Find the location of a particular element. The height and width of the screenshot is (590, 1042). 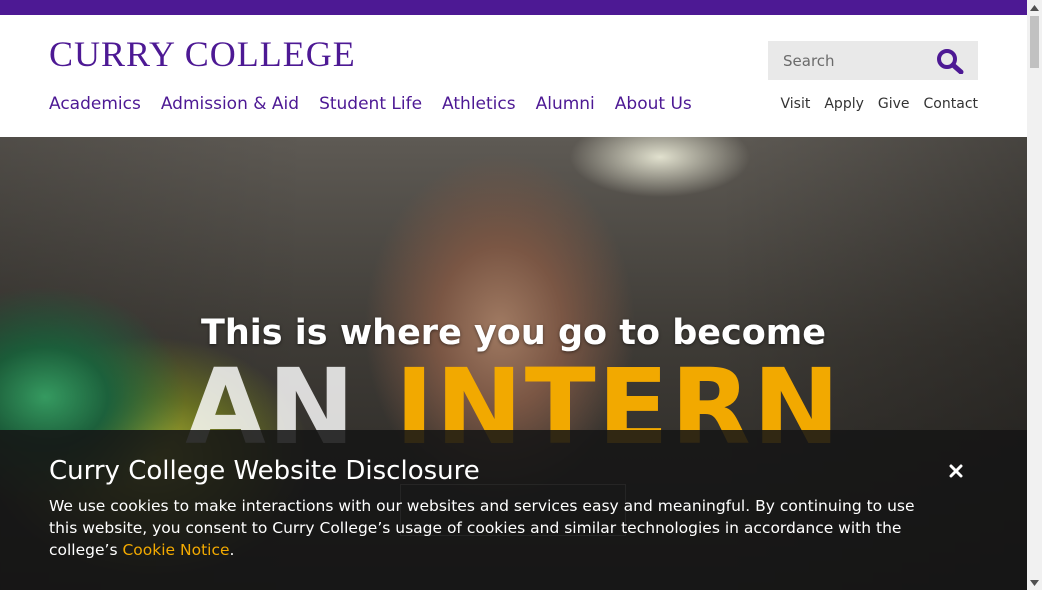

cookie-banner-title: Curry College Website Disclosure is located at coordinates (264, 471).